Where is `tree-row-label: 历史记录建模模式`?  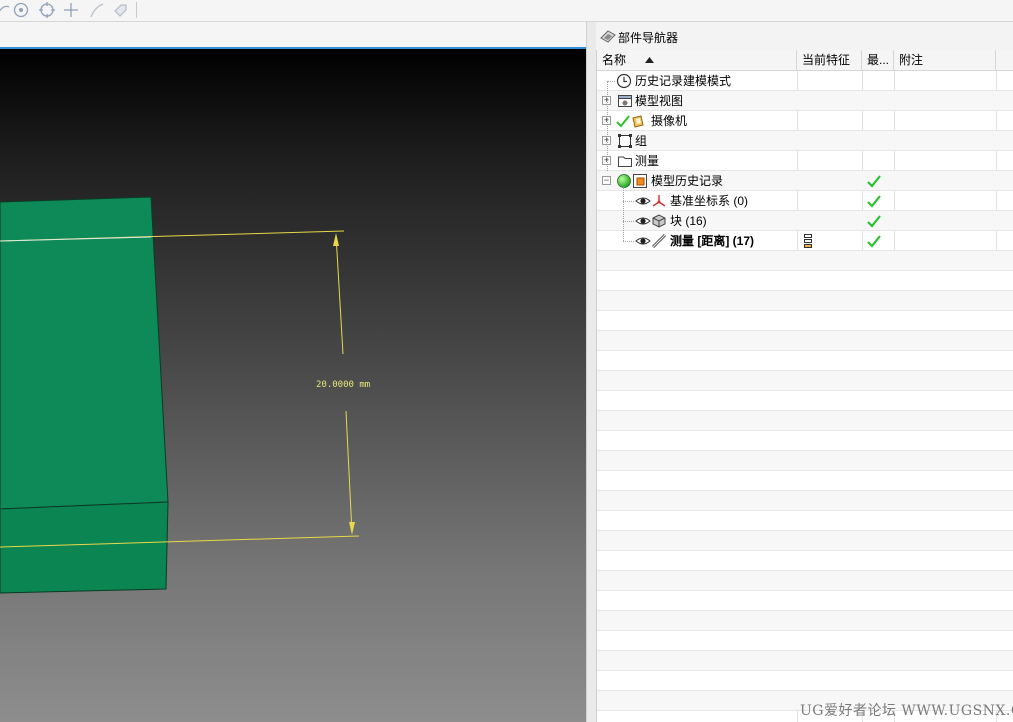 tree-row-label: 历史记录建模模式 is located at coordinates (683, 81).